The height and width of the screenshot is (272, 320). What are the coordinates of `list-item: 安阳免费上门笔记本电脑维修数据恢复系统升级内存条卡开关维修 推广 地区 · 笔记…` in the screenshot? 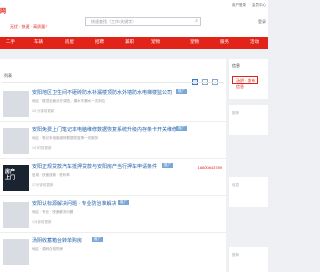 It's located at (113, 140).